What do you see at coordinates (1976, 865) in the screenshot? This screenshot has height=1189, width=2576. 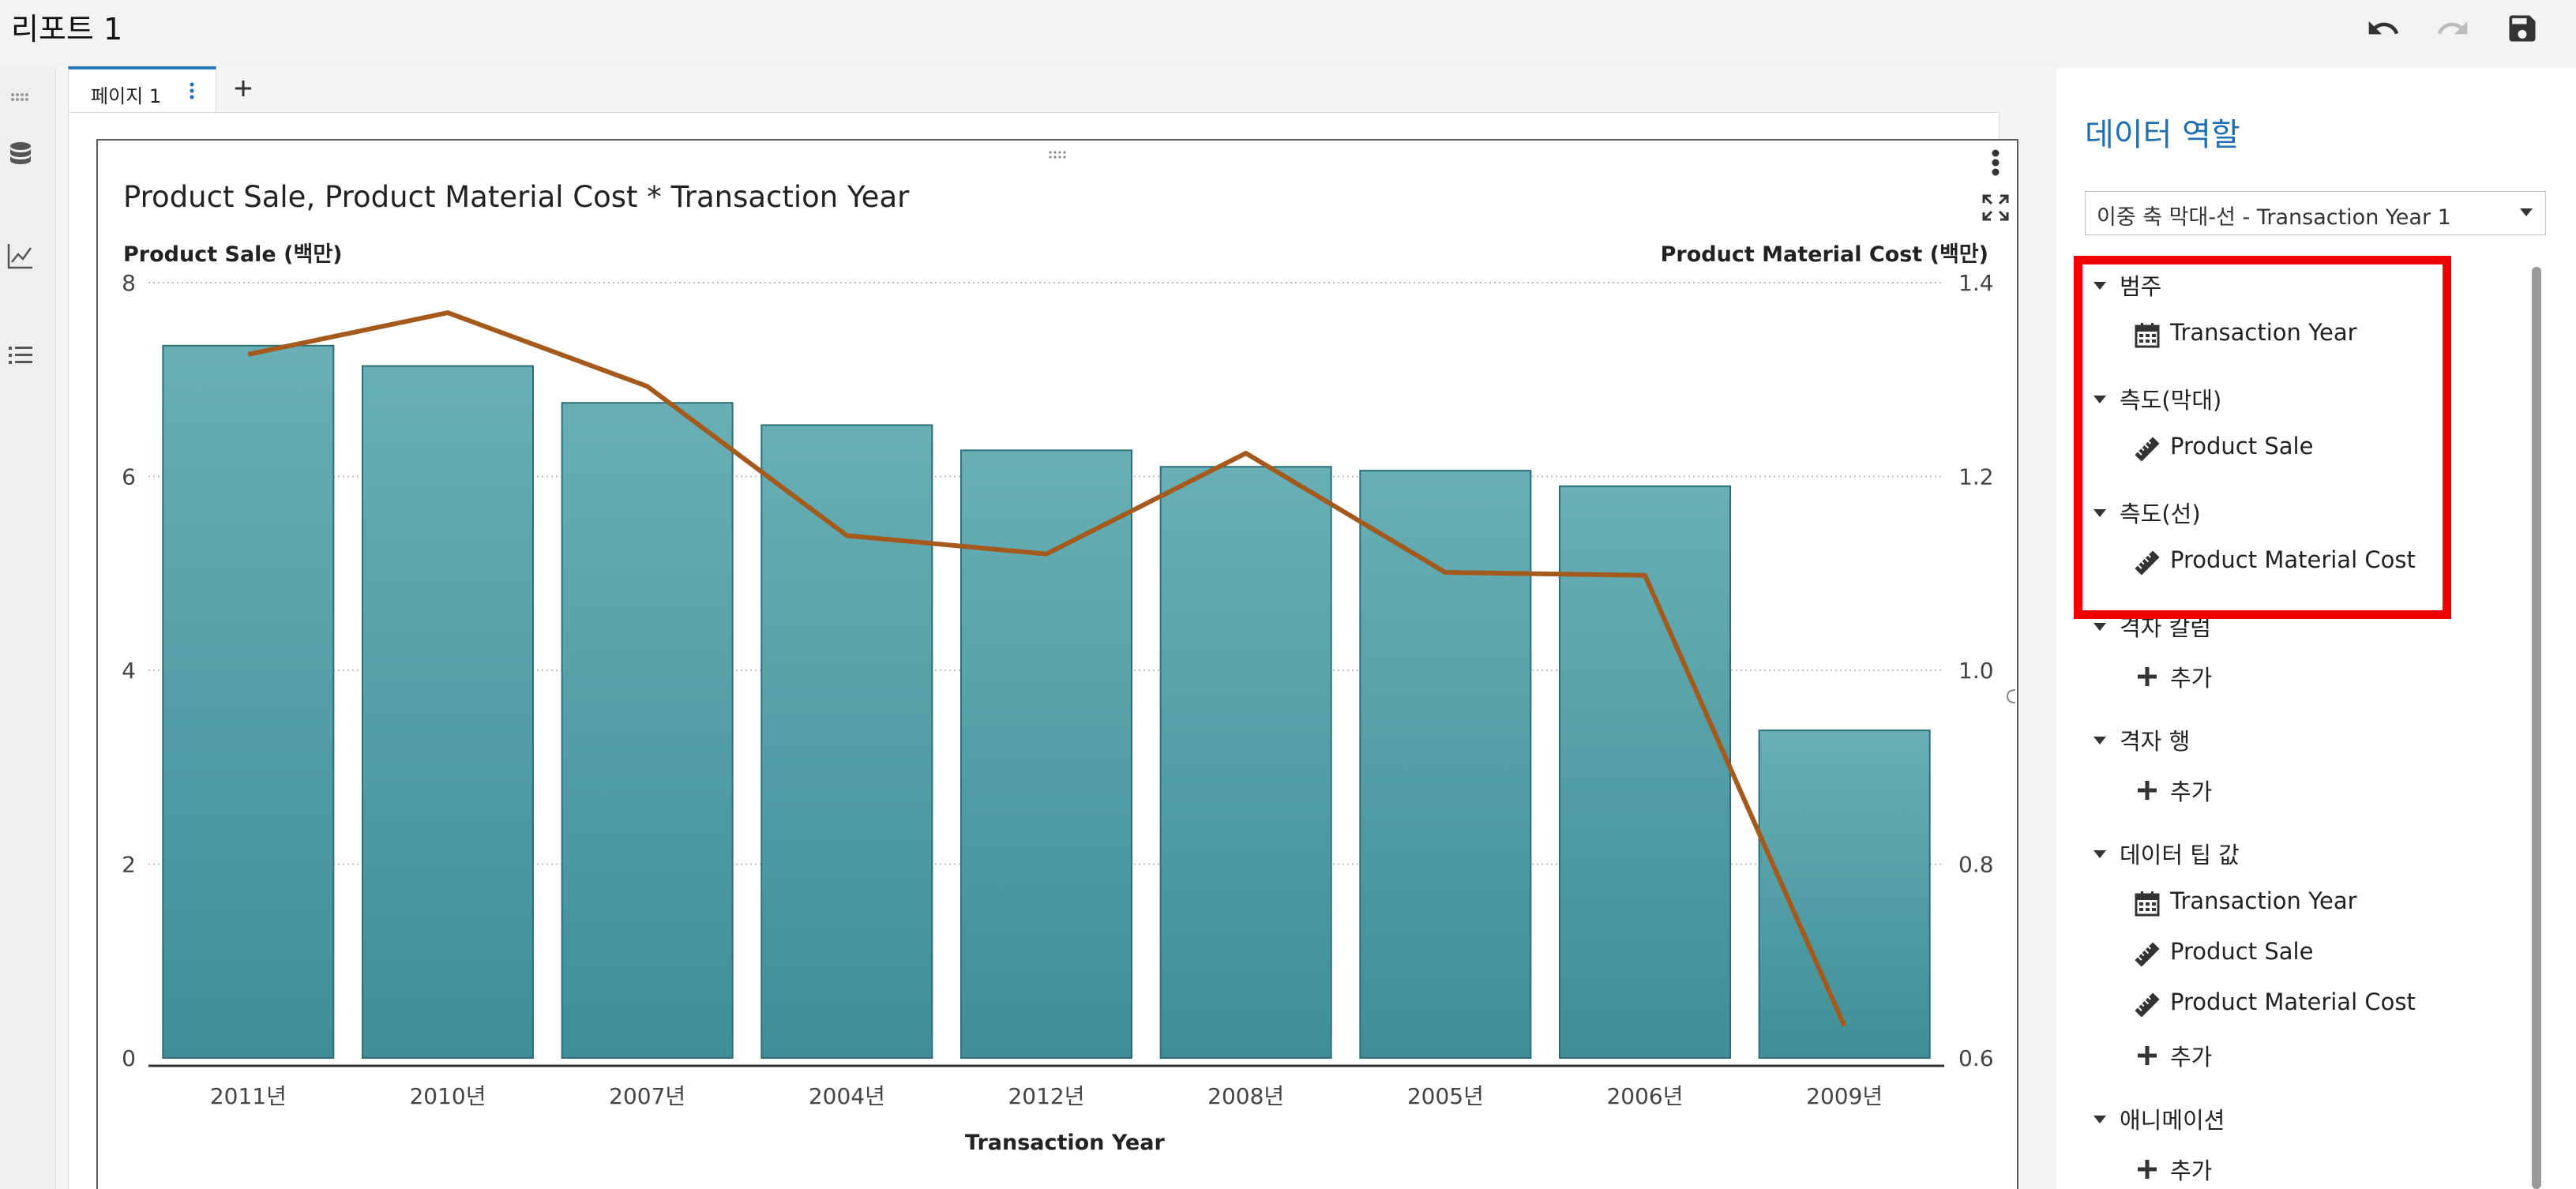 I see `y2-tick-label: 0.8` at bounding box center [1976, 865].